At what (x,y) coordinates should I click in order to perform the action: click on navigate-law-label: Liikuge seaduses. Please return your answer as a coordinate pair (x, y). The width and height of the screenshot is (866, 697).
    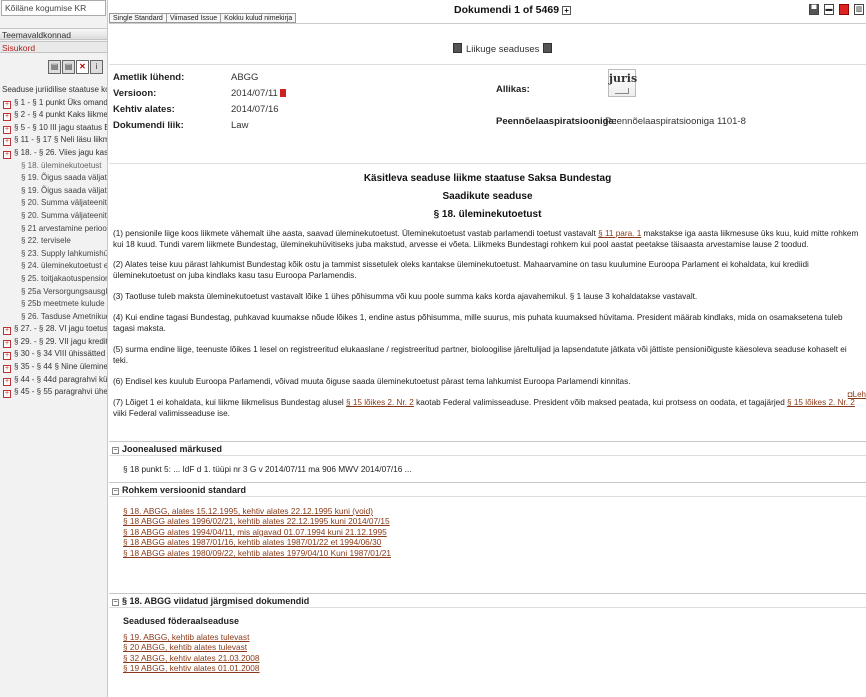
    Looking at the image, I should click on (502, 49).